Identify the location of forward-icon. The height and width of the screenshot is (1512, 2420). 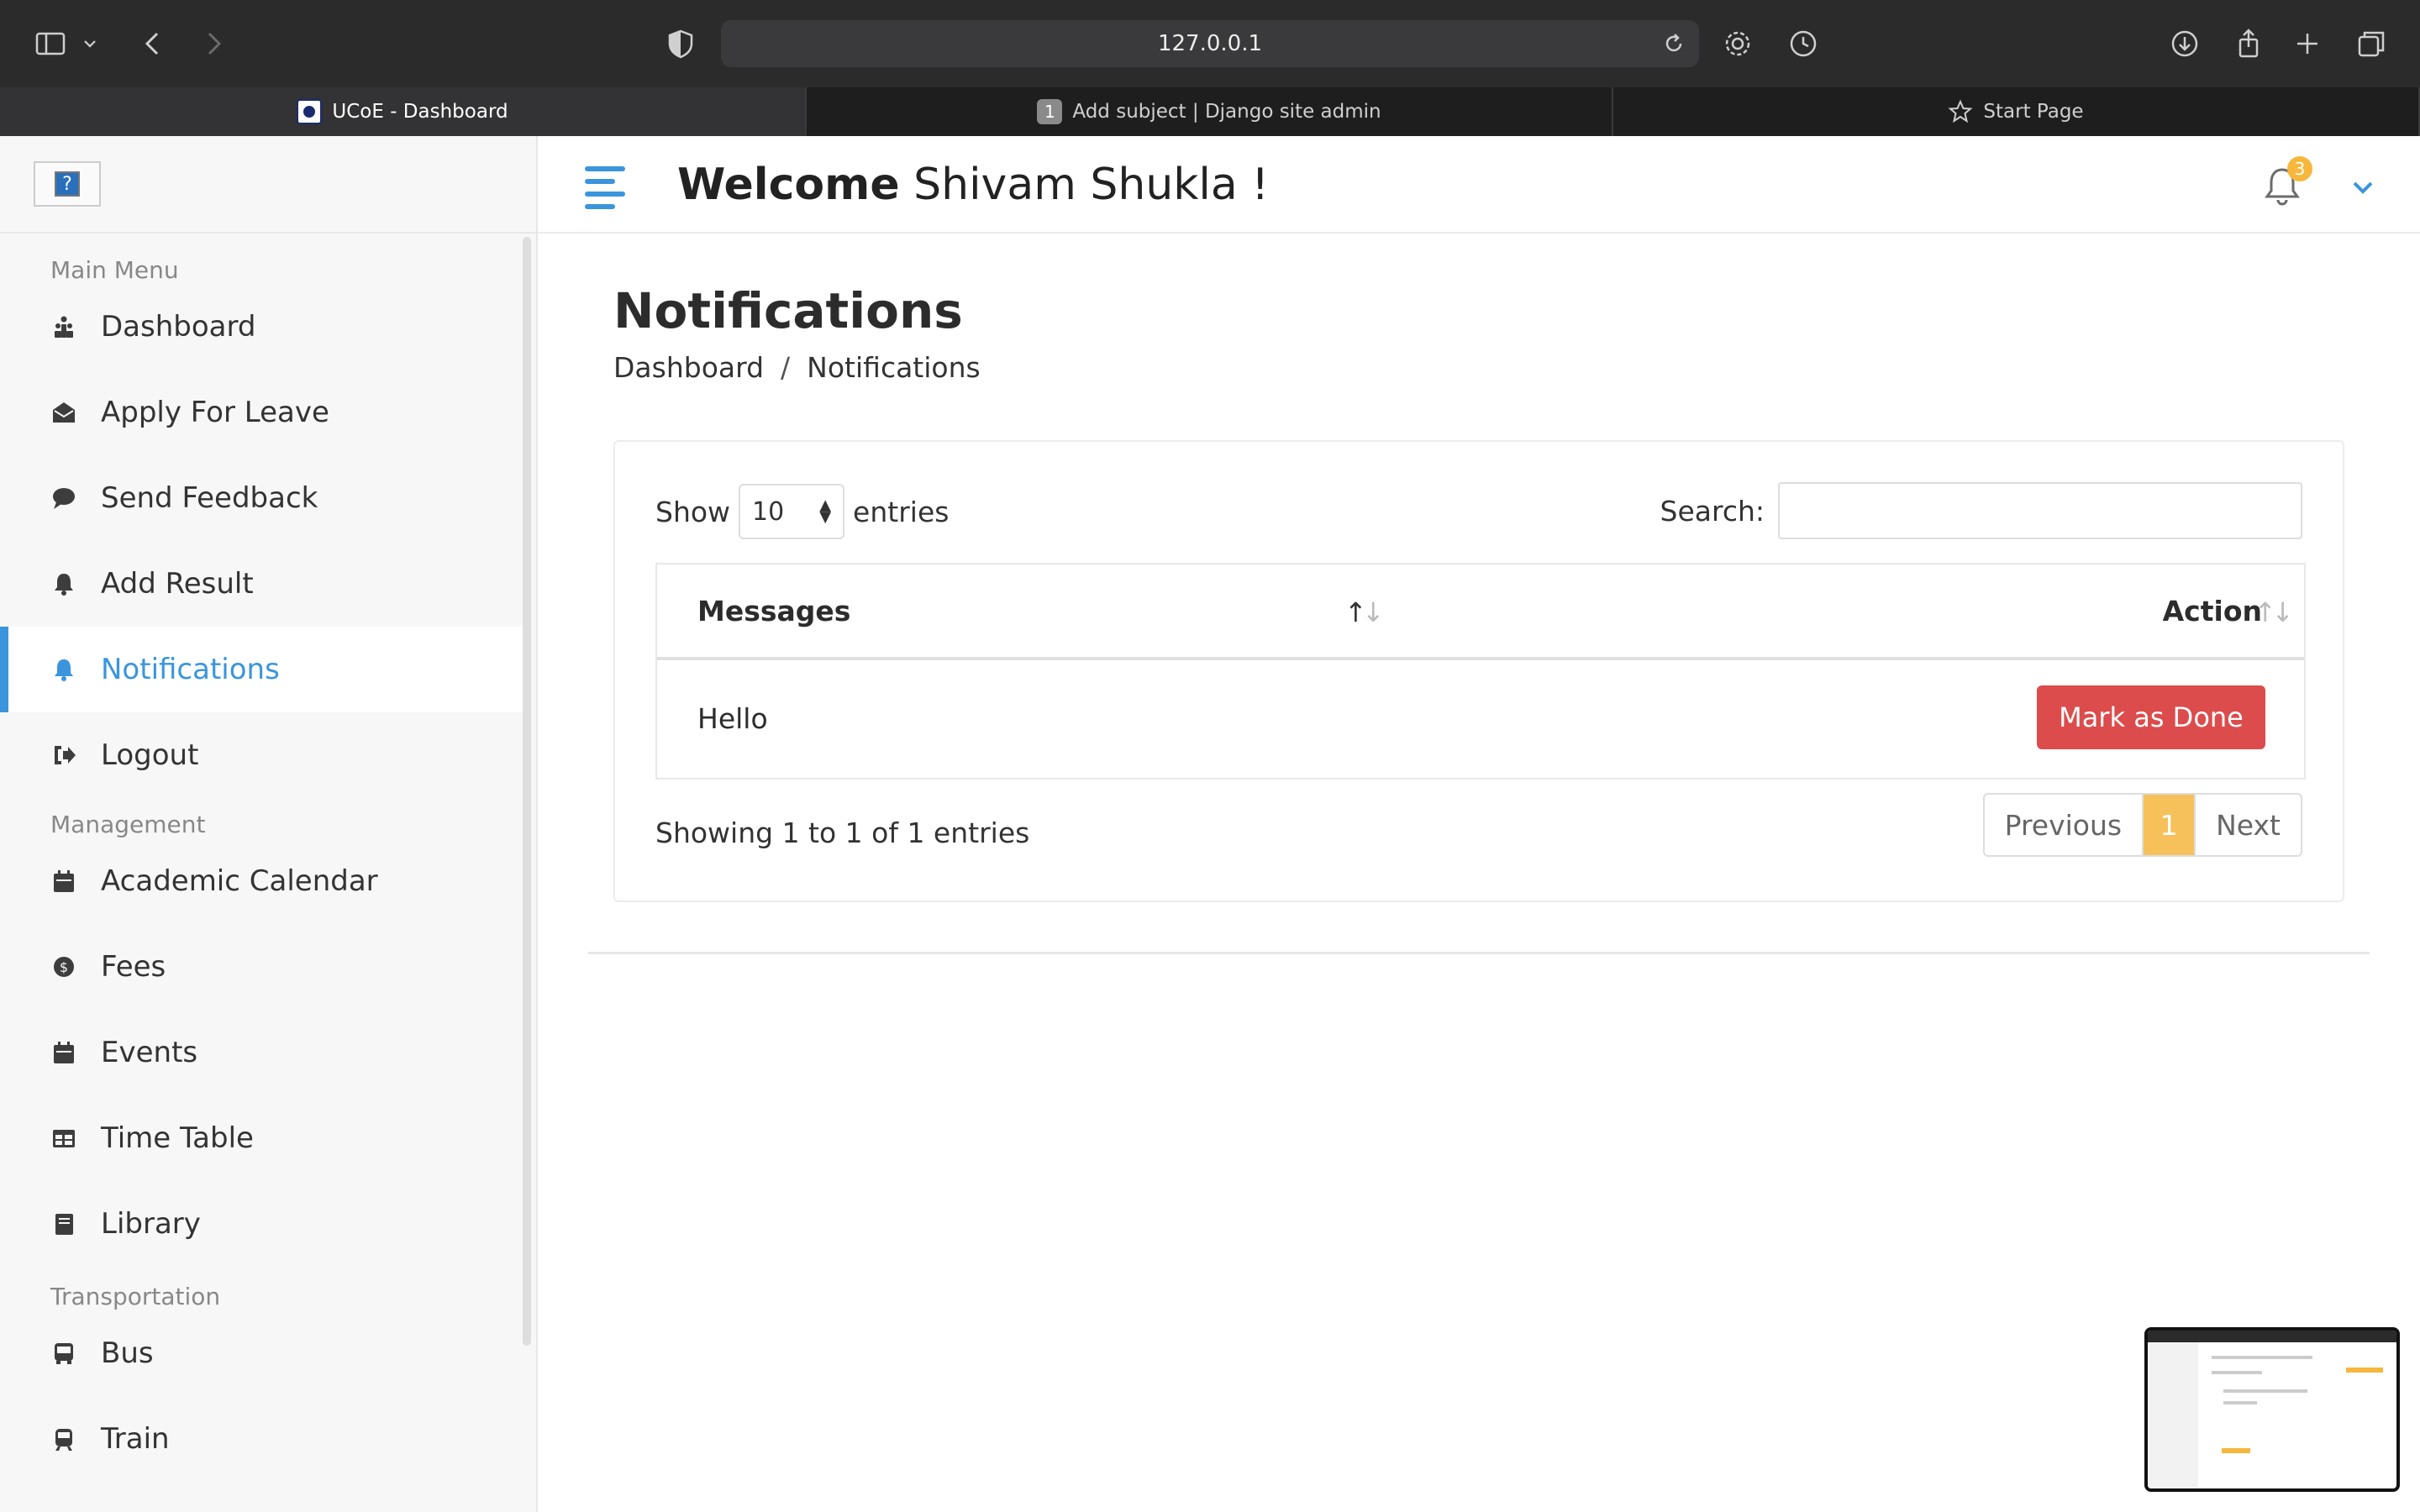
(214, 43).